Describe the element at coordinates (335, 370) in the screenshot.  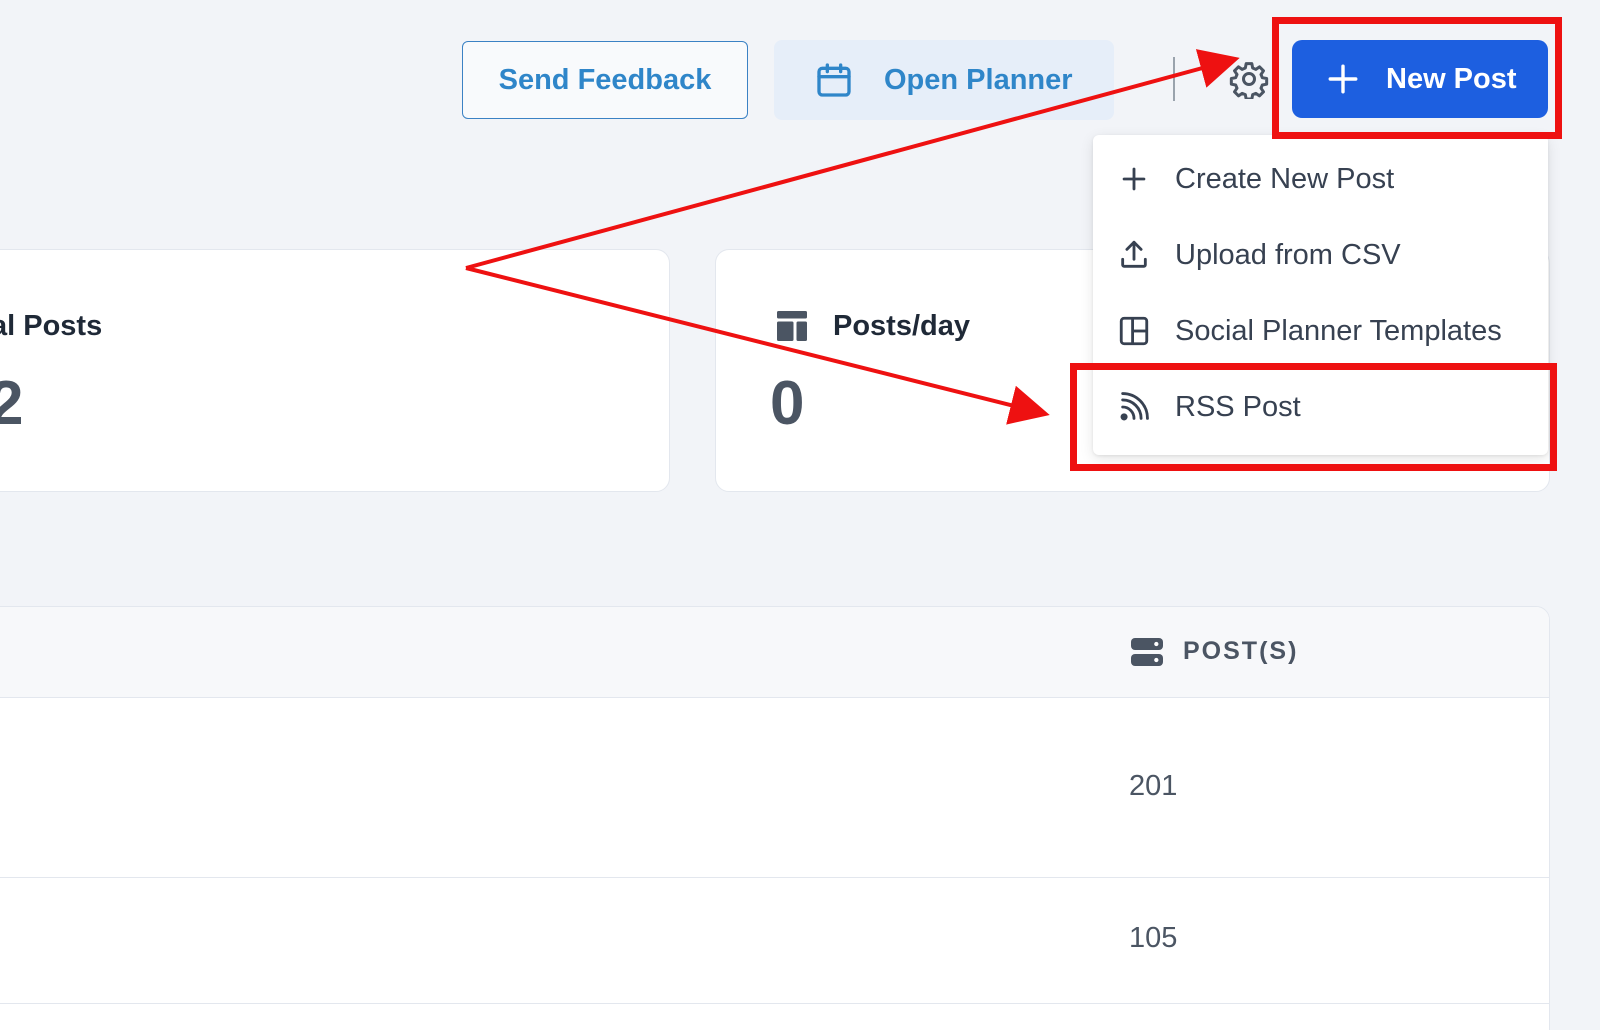
I see `total-posts-card: al Posts 2` at that location.